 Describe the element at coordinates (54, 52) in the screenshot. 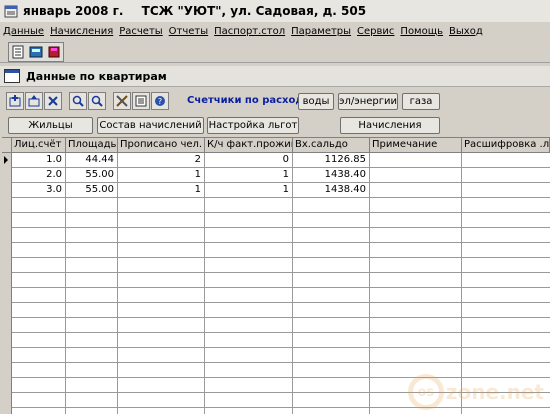

I see `book-icon` at that location.